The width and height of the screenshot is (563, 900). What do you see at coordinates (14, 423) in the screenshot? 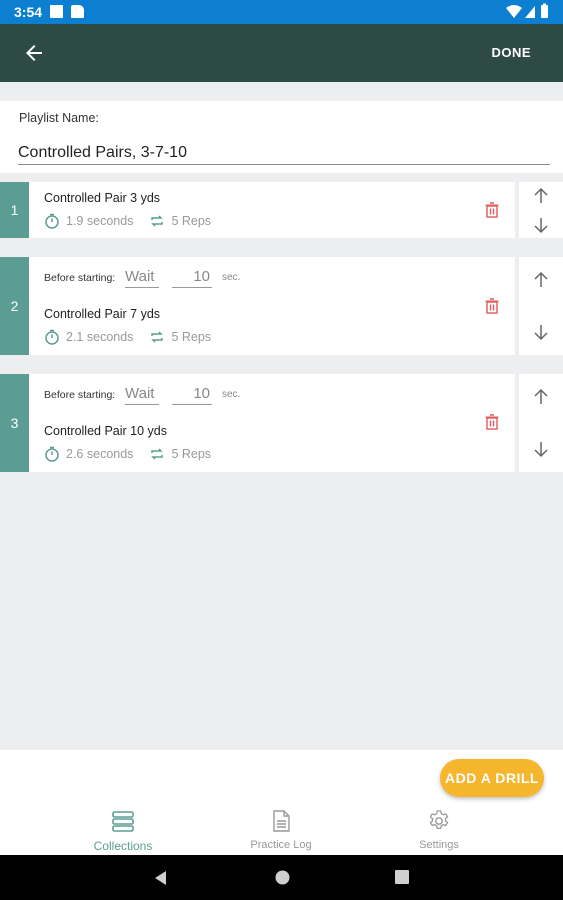
I see `drill-number: 3` at bounding box center [14, 423].